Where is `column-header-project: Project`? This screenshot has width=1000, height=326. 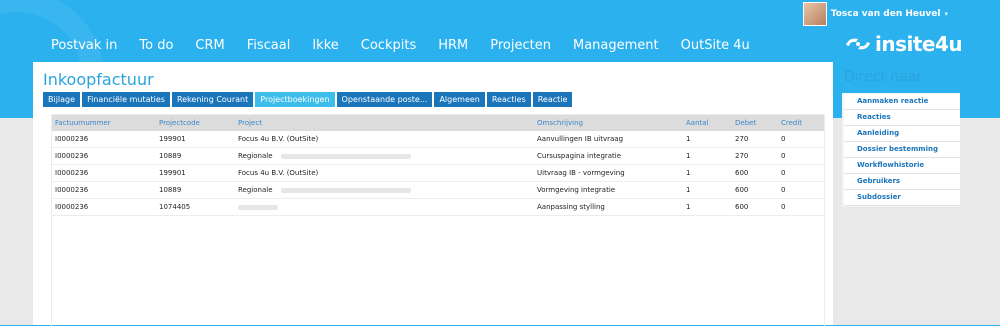
column-header-project: Project is located at coordinates (384, 123).